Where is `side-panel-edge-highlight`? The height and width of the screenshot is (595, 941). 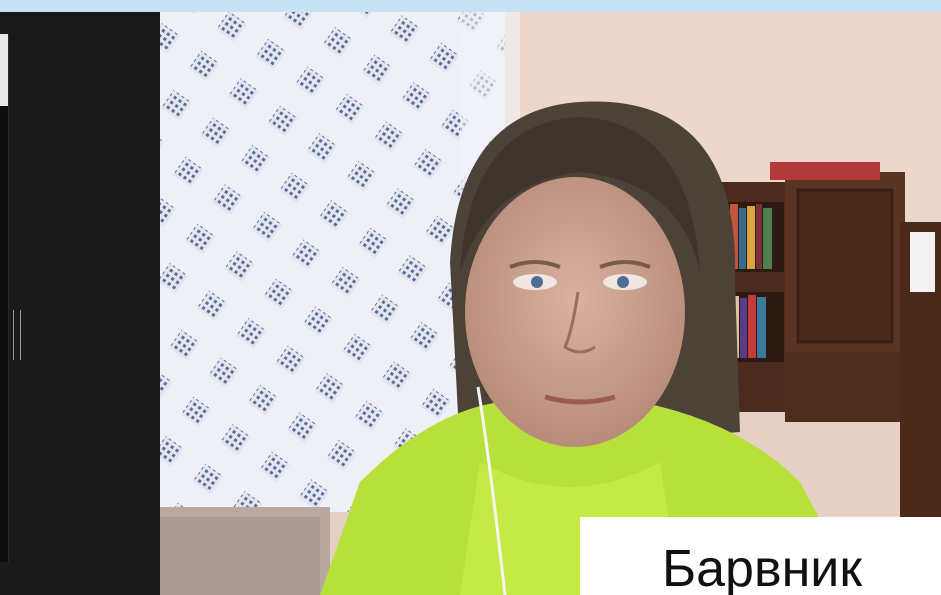
side-panel-edge-highlight is located at coordinates (4, 70).